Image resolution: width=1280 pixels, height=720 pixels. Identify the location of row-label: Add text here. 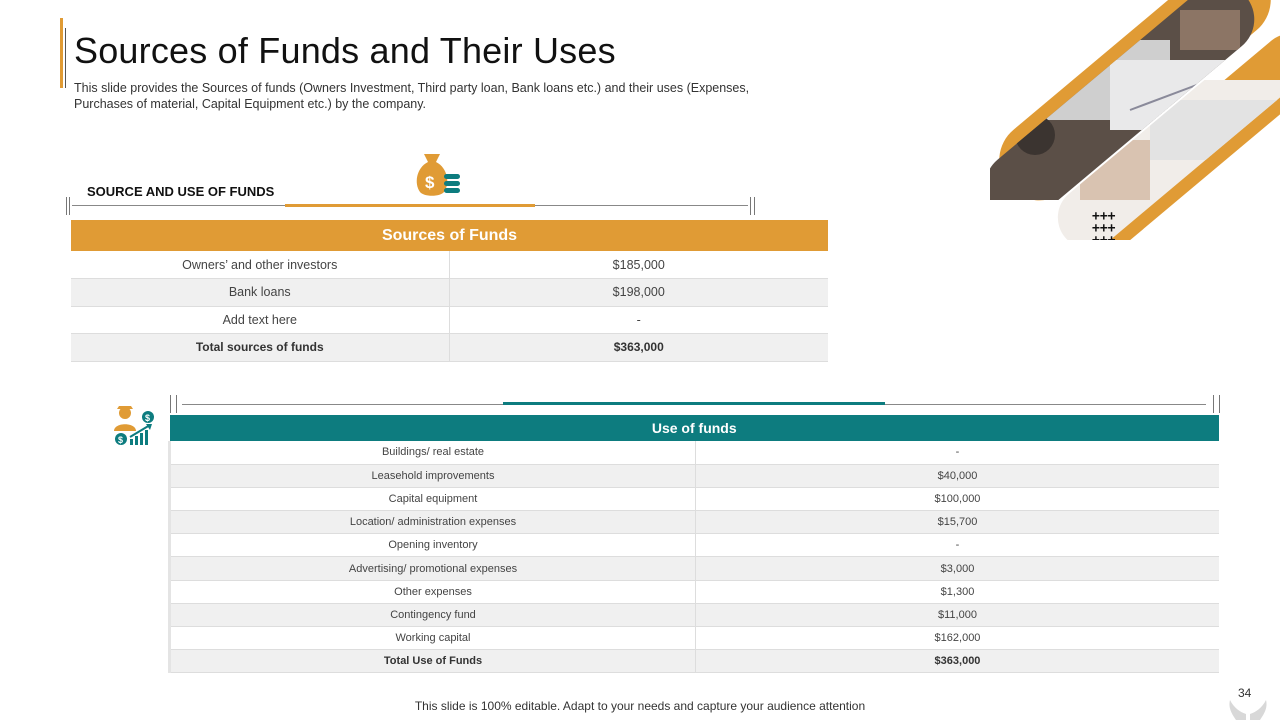
(260, 320).